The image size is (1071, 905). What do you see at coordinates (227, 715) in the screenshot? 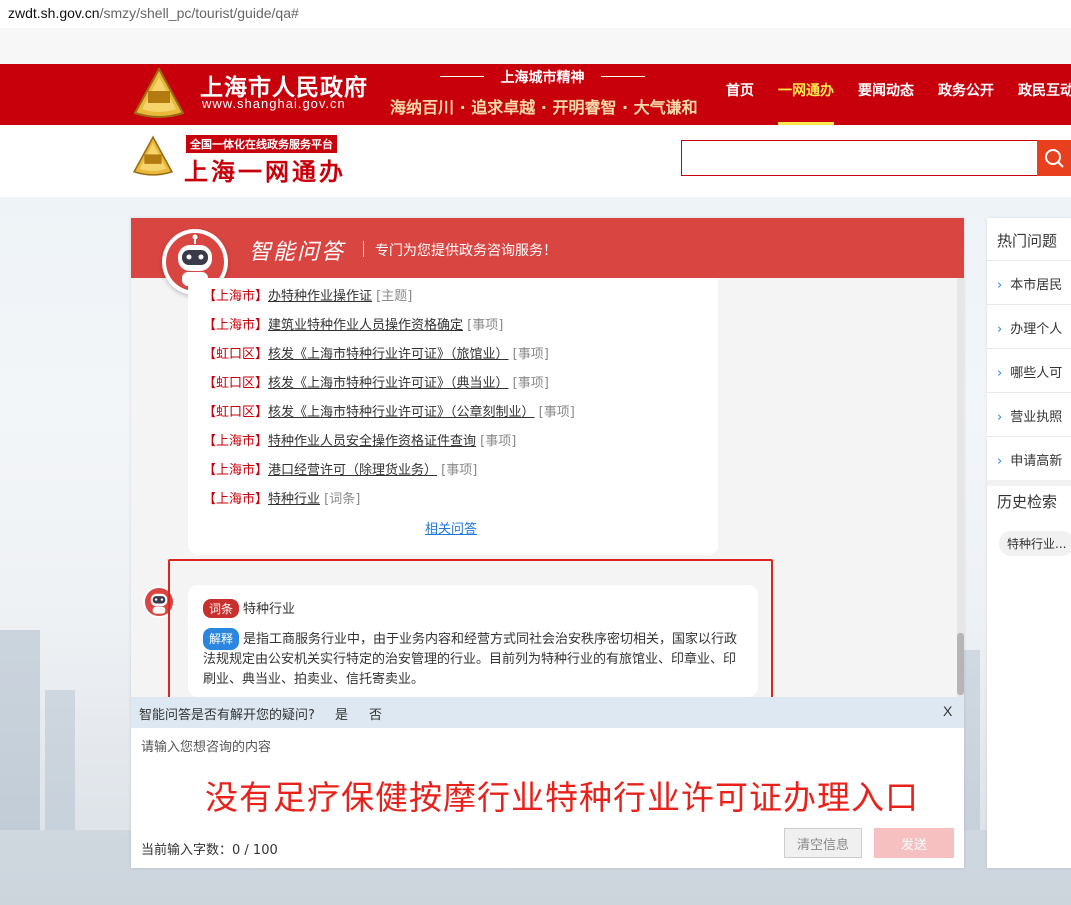
I see `feedback-question: 智能问答是否有解开您的疑问?` at bounding box center [227, 715].